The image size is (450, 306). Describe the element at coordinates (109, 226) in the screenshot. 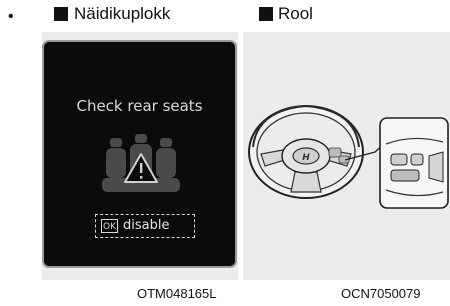

I see `ok-key-label: OK` at that location.